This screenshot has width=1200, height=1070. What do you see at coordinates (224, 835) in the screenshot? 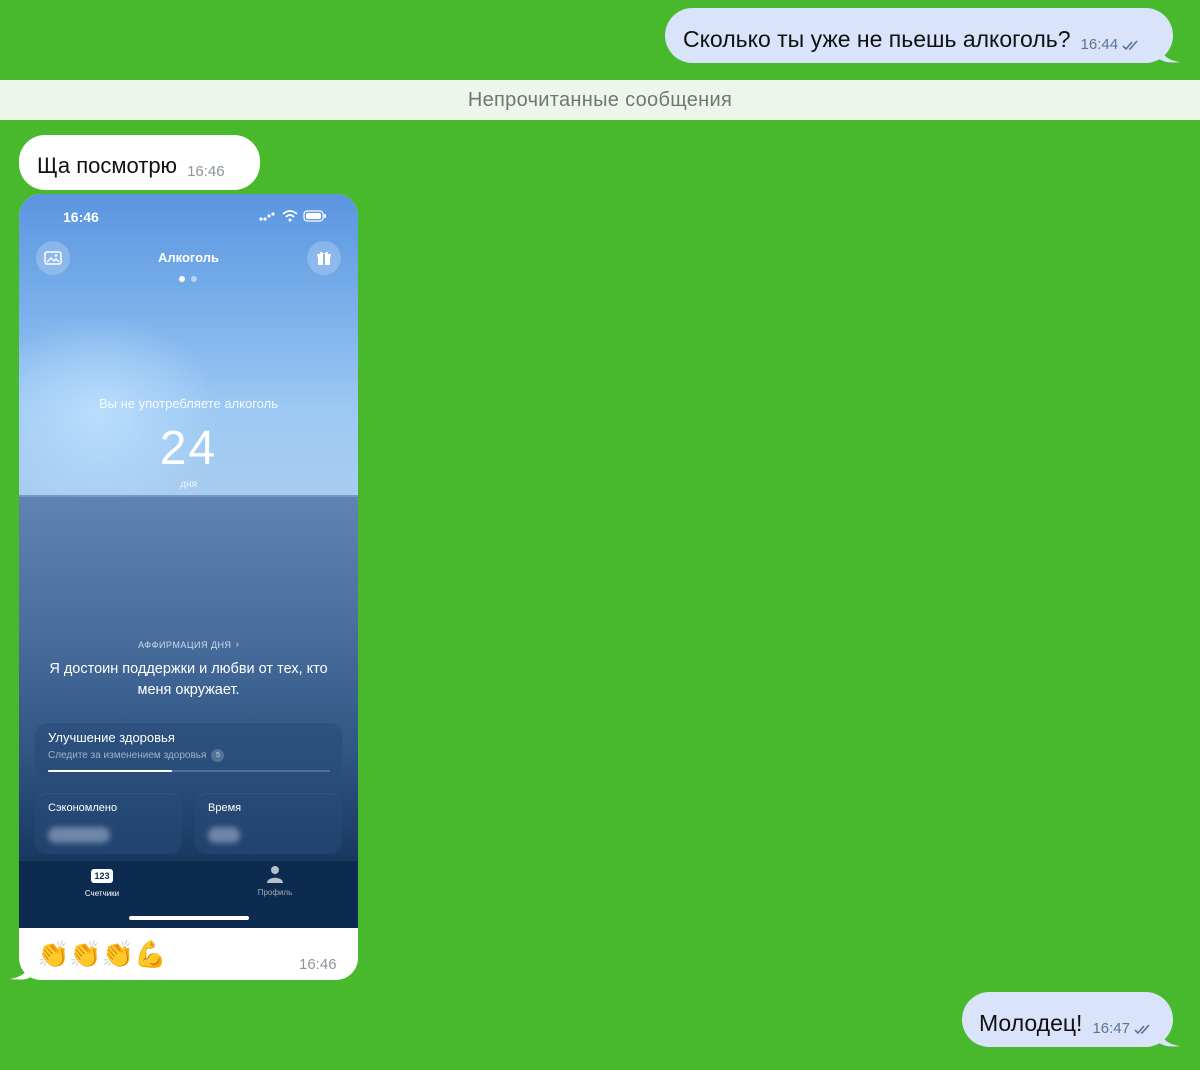
I see `time-value-blurred` at bounding box center [224, 835].